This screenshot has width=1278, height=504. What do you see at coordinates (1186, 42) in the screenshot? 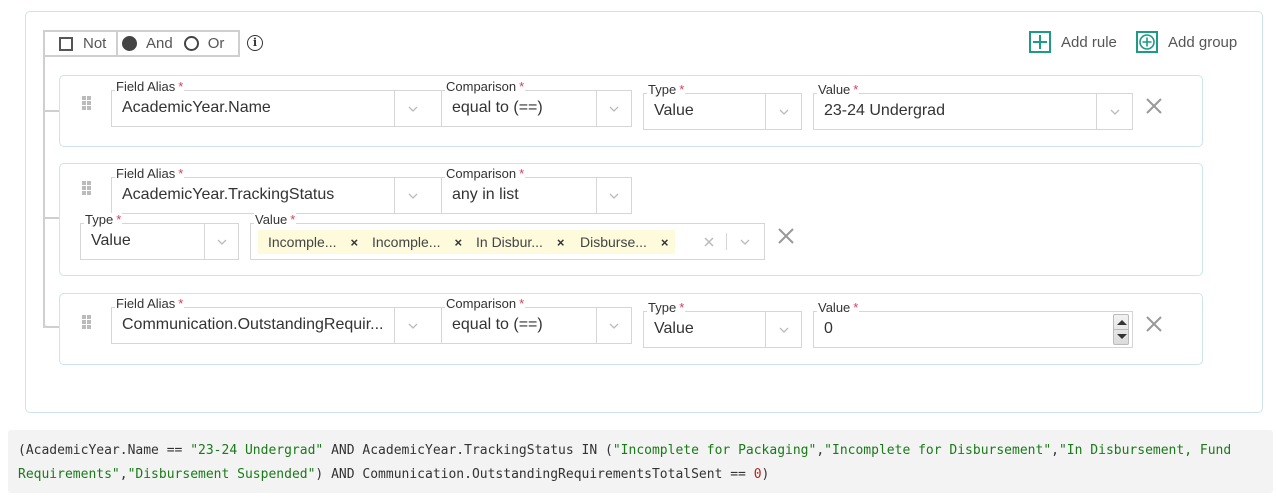
I see `add-group-button: Add group` at bounding box center [1186, 42].